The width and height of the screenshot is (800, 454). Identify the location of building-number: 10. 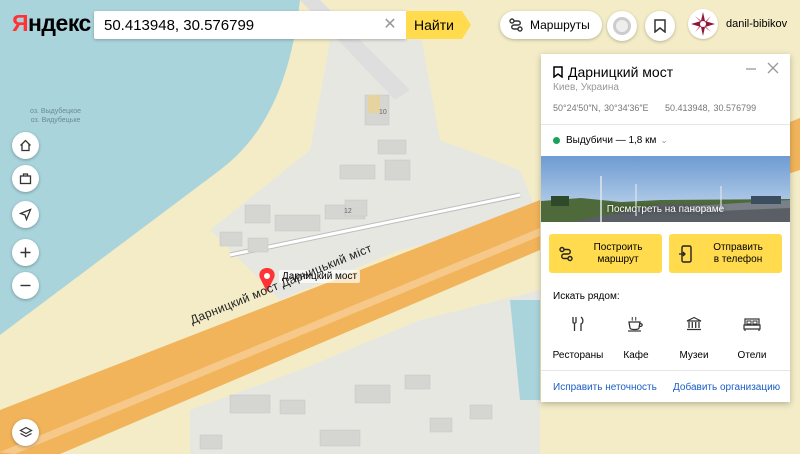
(383, 112).